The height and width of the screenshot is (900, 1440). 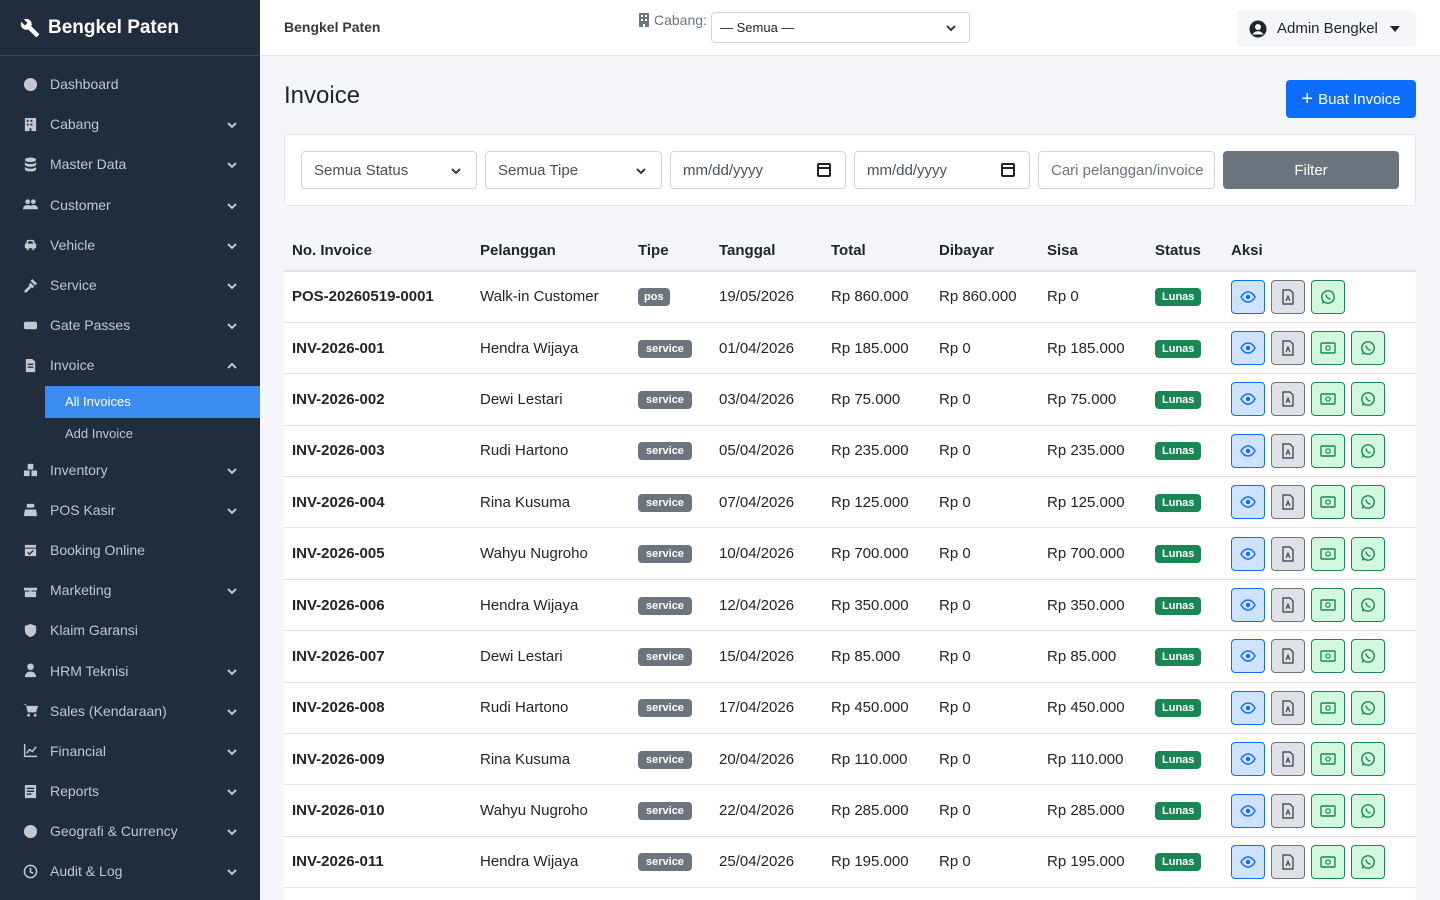 I want to click on filter-button: Filter, so click(x=1311, y=170).